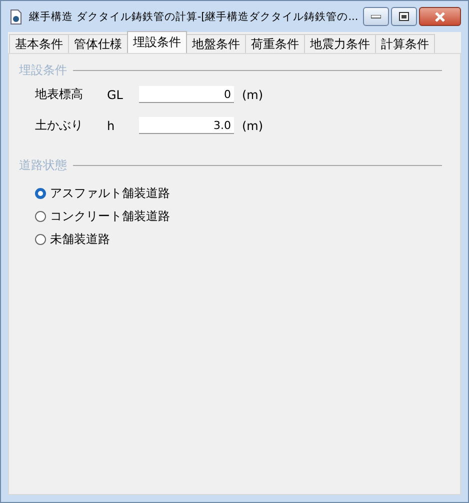  What do you see at coordinates (98, 43) in the screenshot?
I see `tab: 管体仕様` at bounding box center [98, 43].